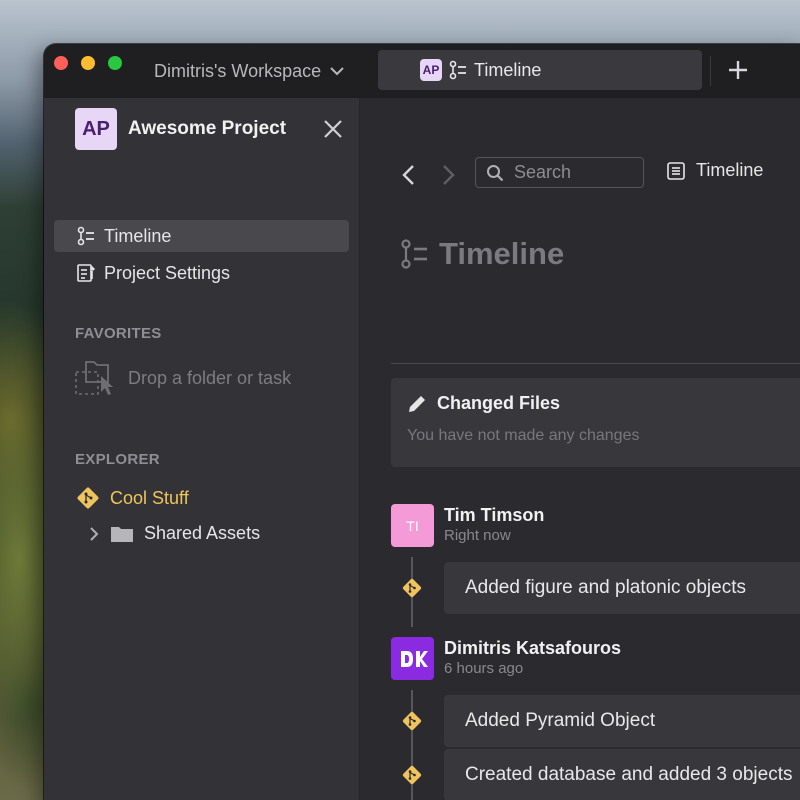 The width and height of the screenshot is (800, 800). Describe the element at coordinates (201, 236) in the screenshot. I see `sidebar-item-timeline: Timeline` at that location.